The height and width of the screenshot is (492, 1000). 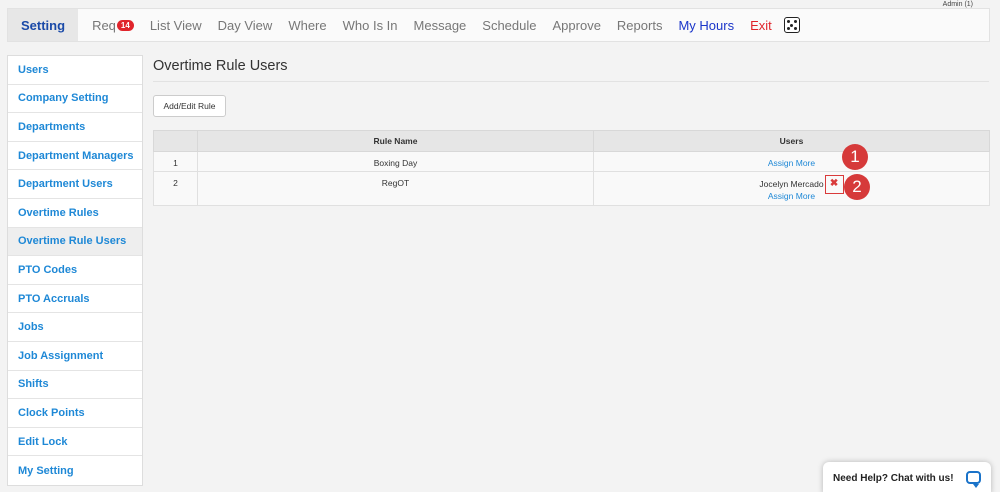 I want to click on tab-reports: Reports, so click(x=640, y=25).